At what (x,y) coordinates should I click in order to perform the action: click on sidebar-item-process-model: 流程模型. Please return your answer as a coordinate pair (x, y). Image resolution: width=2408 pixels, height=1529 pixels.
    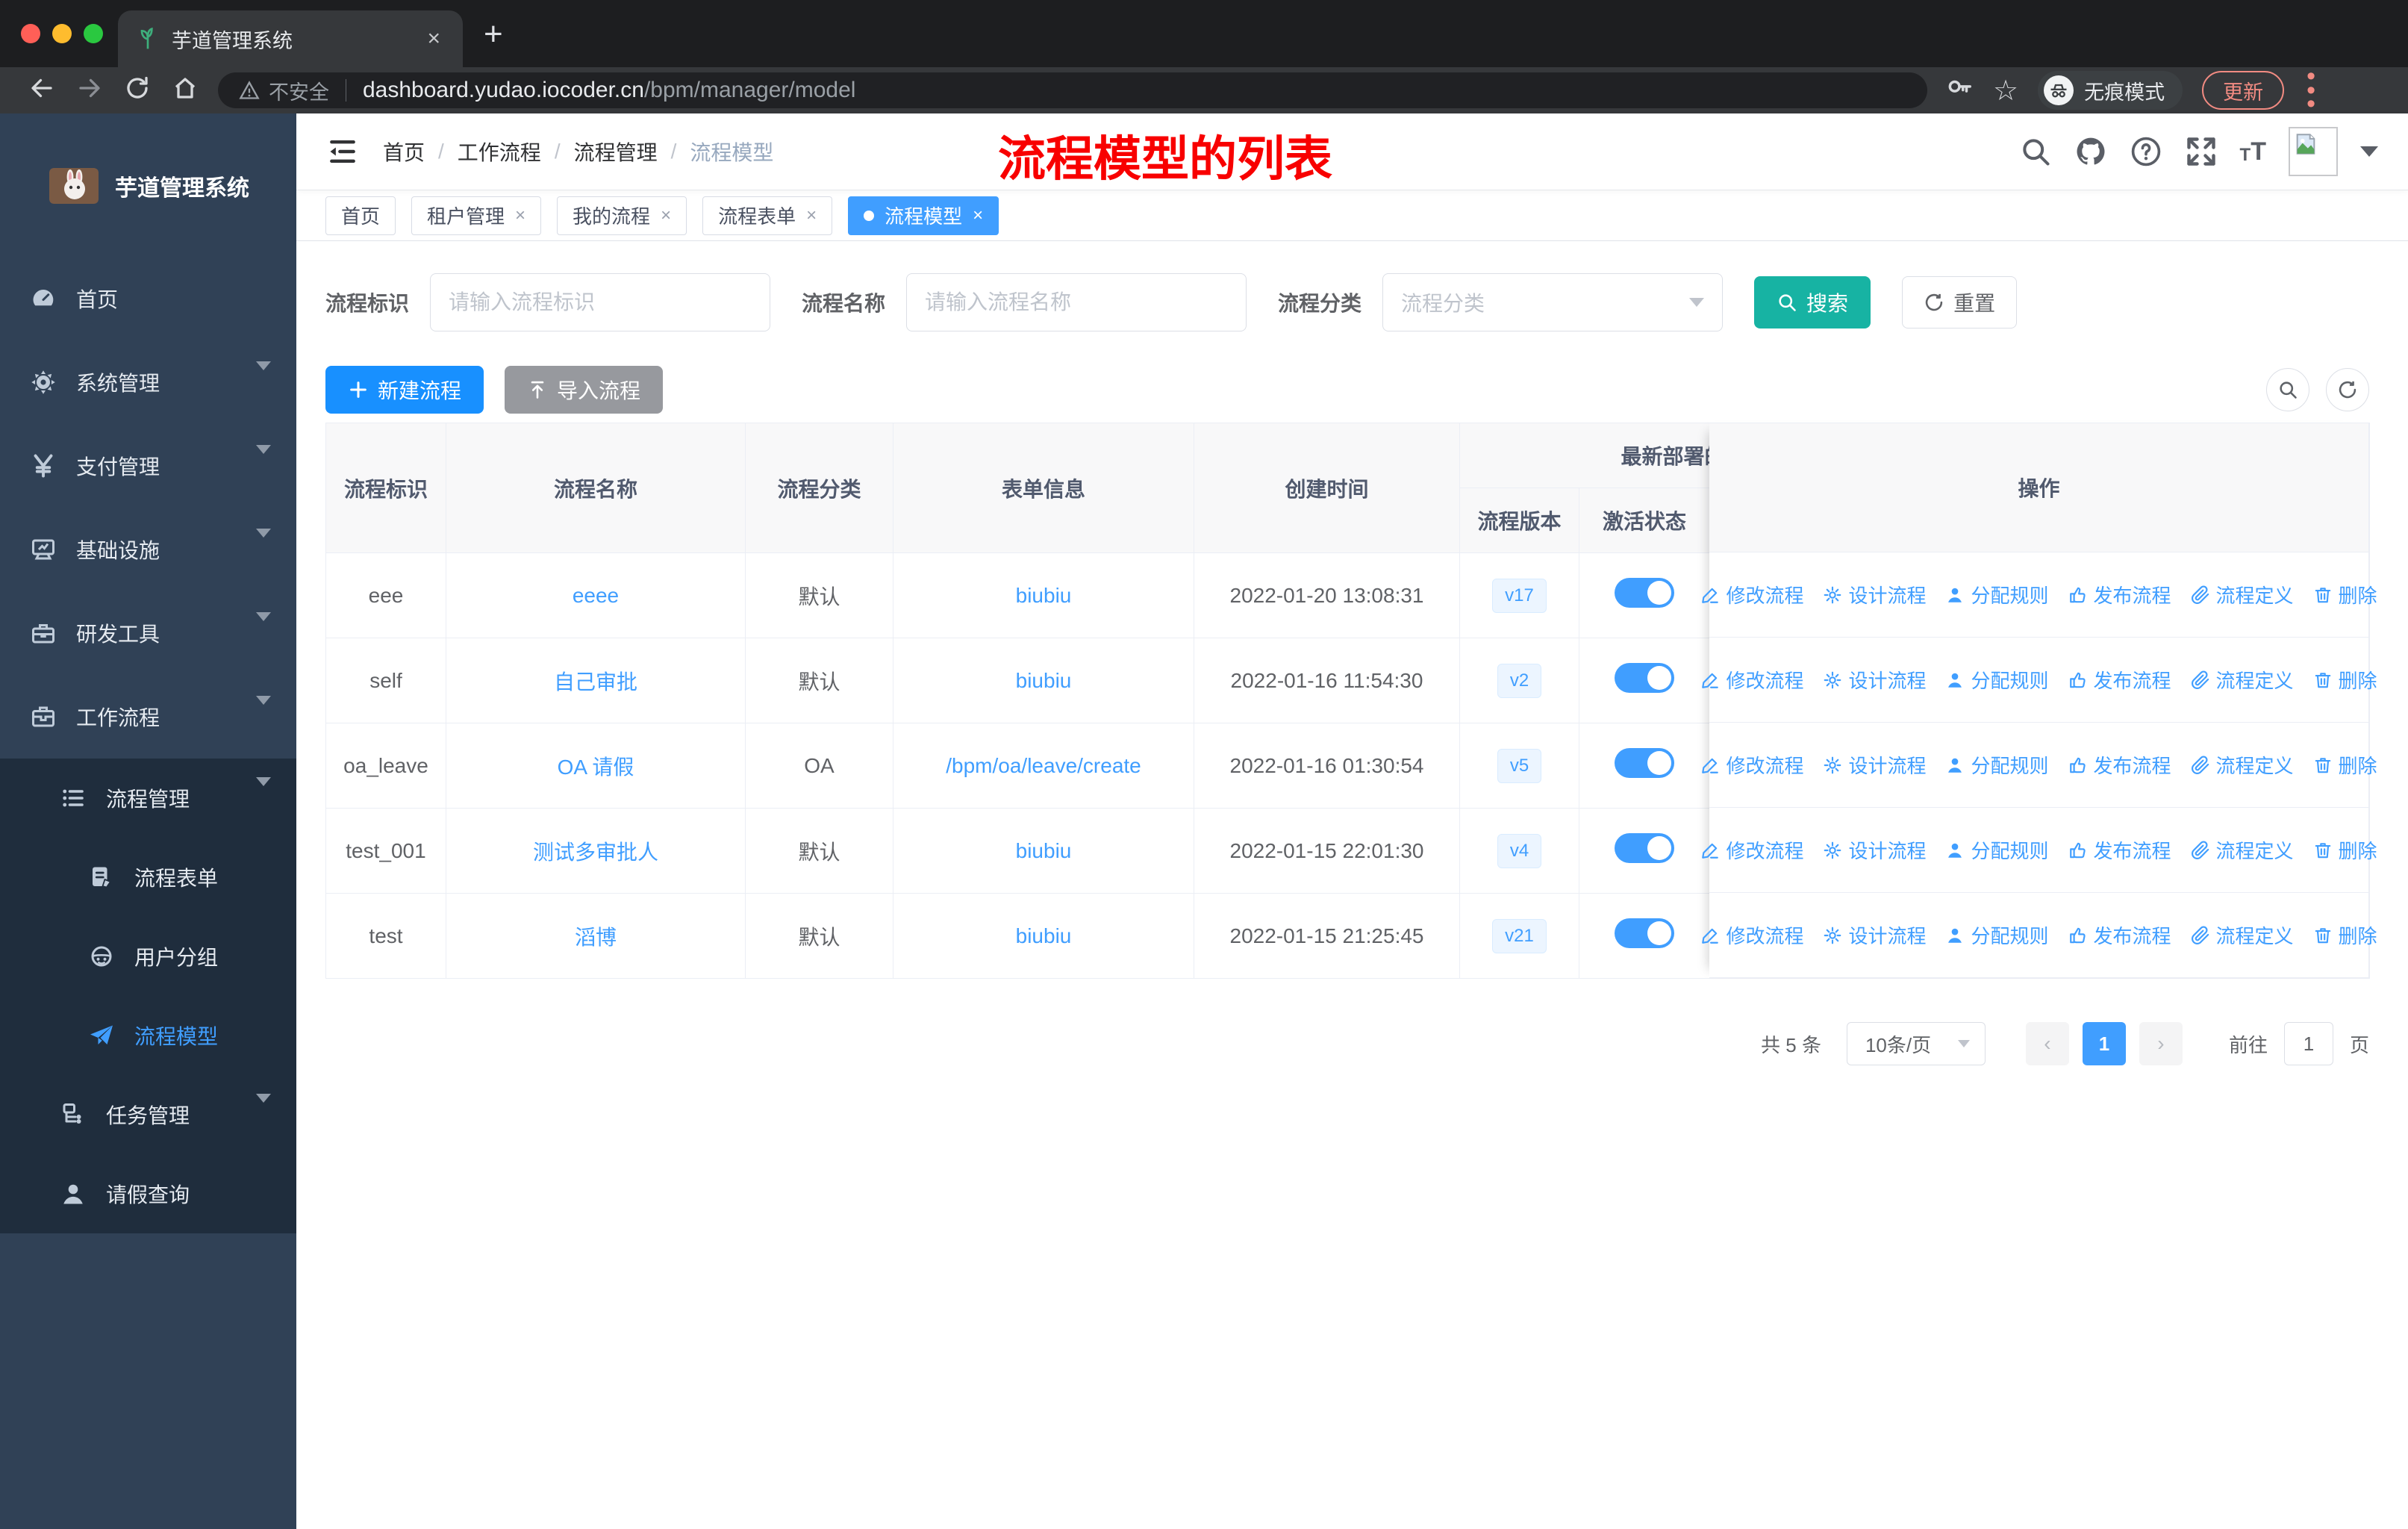
    Looking at the image, I should click on (148, 1035).